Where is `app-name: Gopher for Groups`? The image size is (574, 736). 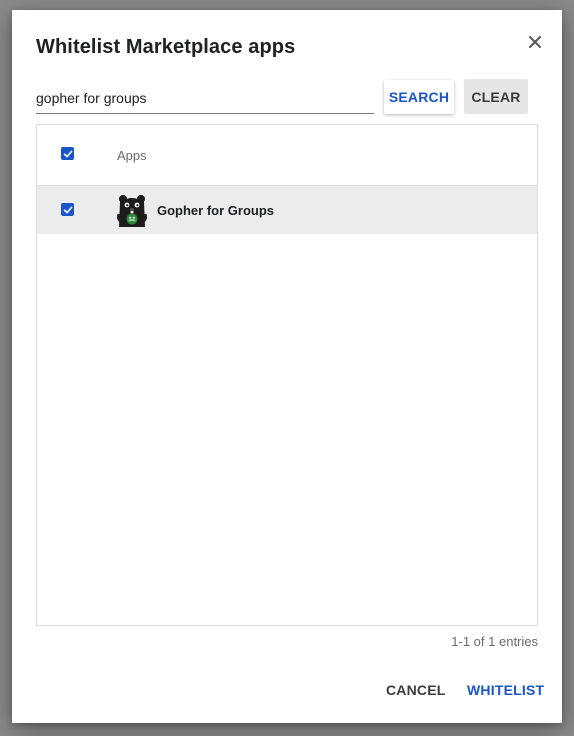
app-name: Gopher for Groups is located at coordinates (215, 210).